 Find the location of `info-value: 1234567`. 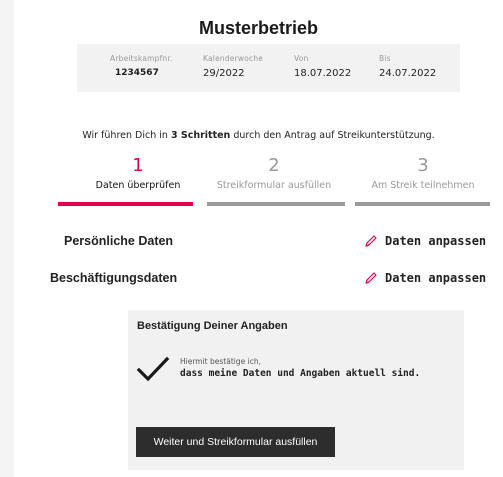

info-value: 1234567 is located at coordinates (137, 73).